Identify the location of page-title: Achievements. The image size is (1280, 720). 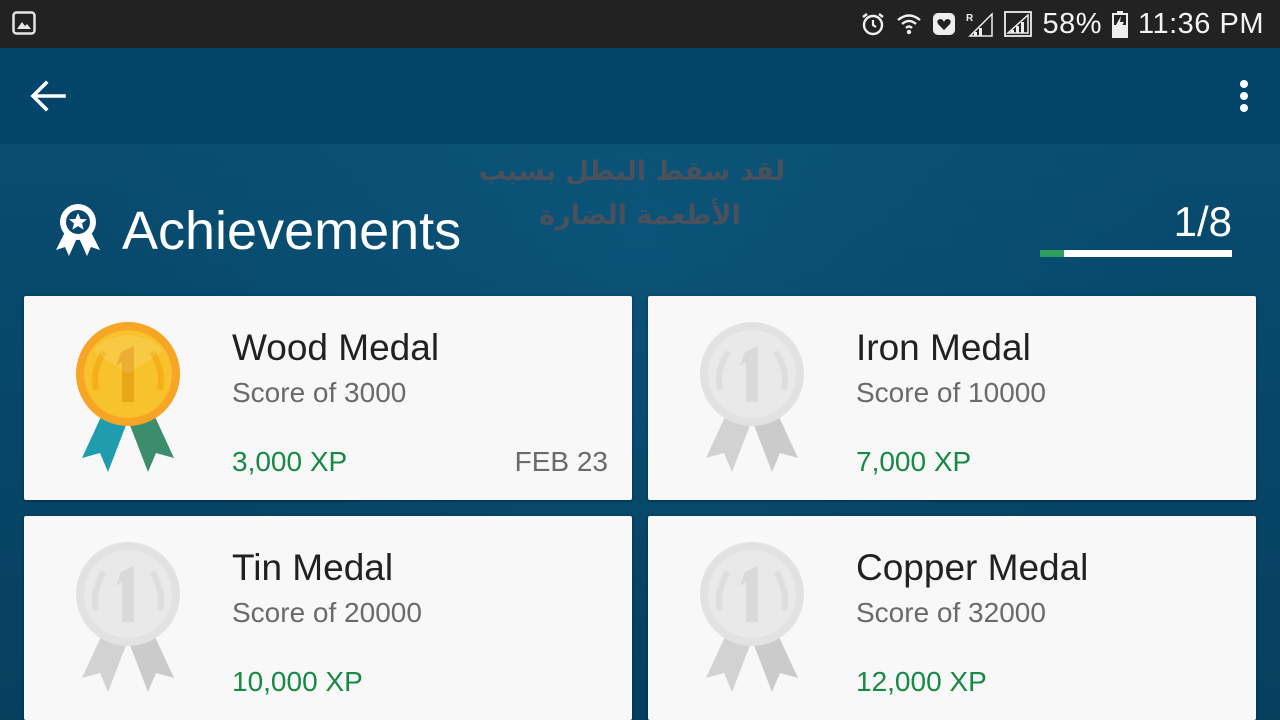
(292, 231).